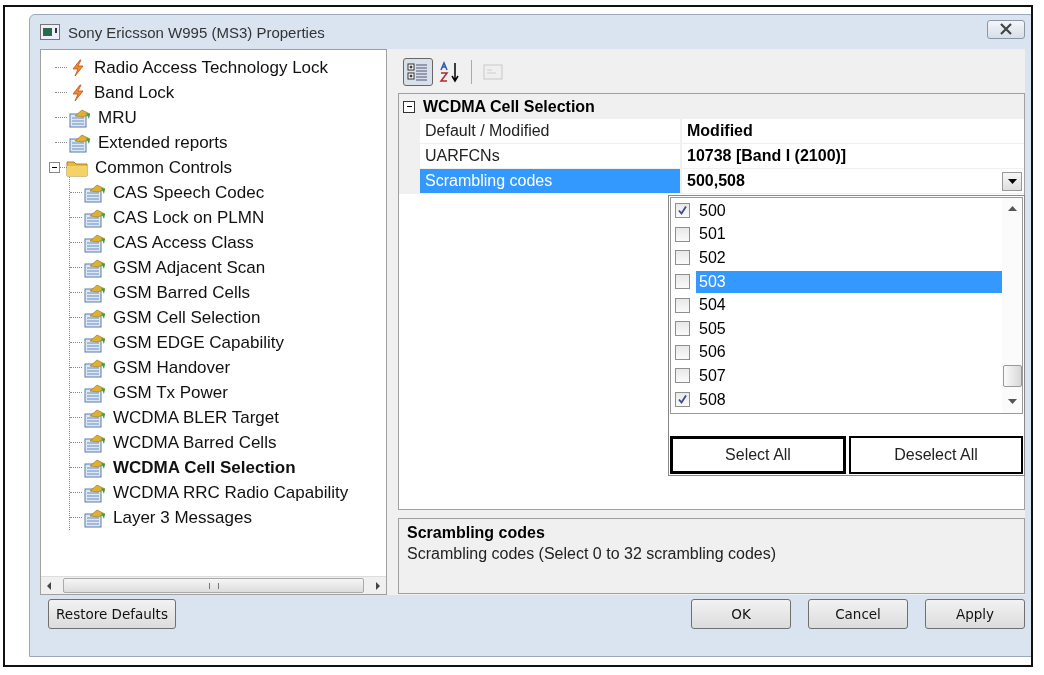 This screenshot has width=1044, height=675. Describe the element at coordinates (163, 167) in the screenshot. I see `tree-item: Common Controls` at that location.